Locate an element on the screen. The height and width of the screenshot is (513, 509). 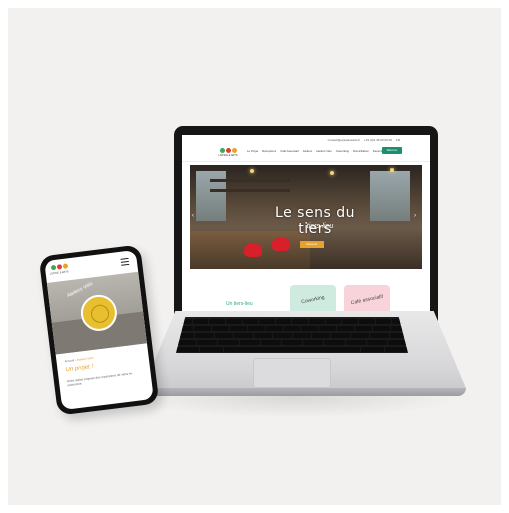
hero-button: Découvrir is located at coordinates (312, 244).